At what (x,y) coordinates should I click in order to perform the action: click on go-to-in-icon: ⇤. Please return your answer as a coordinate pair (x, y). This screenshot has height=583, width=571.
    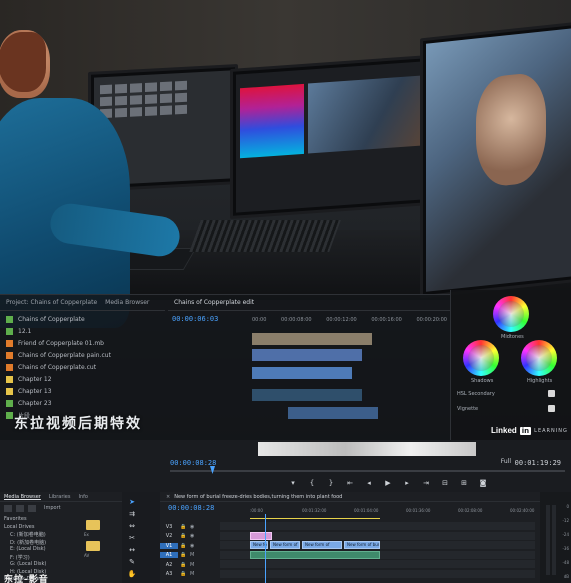
    Looking at the image, I should click on (350, 483).